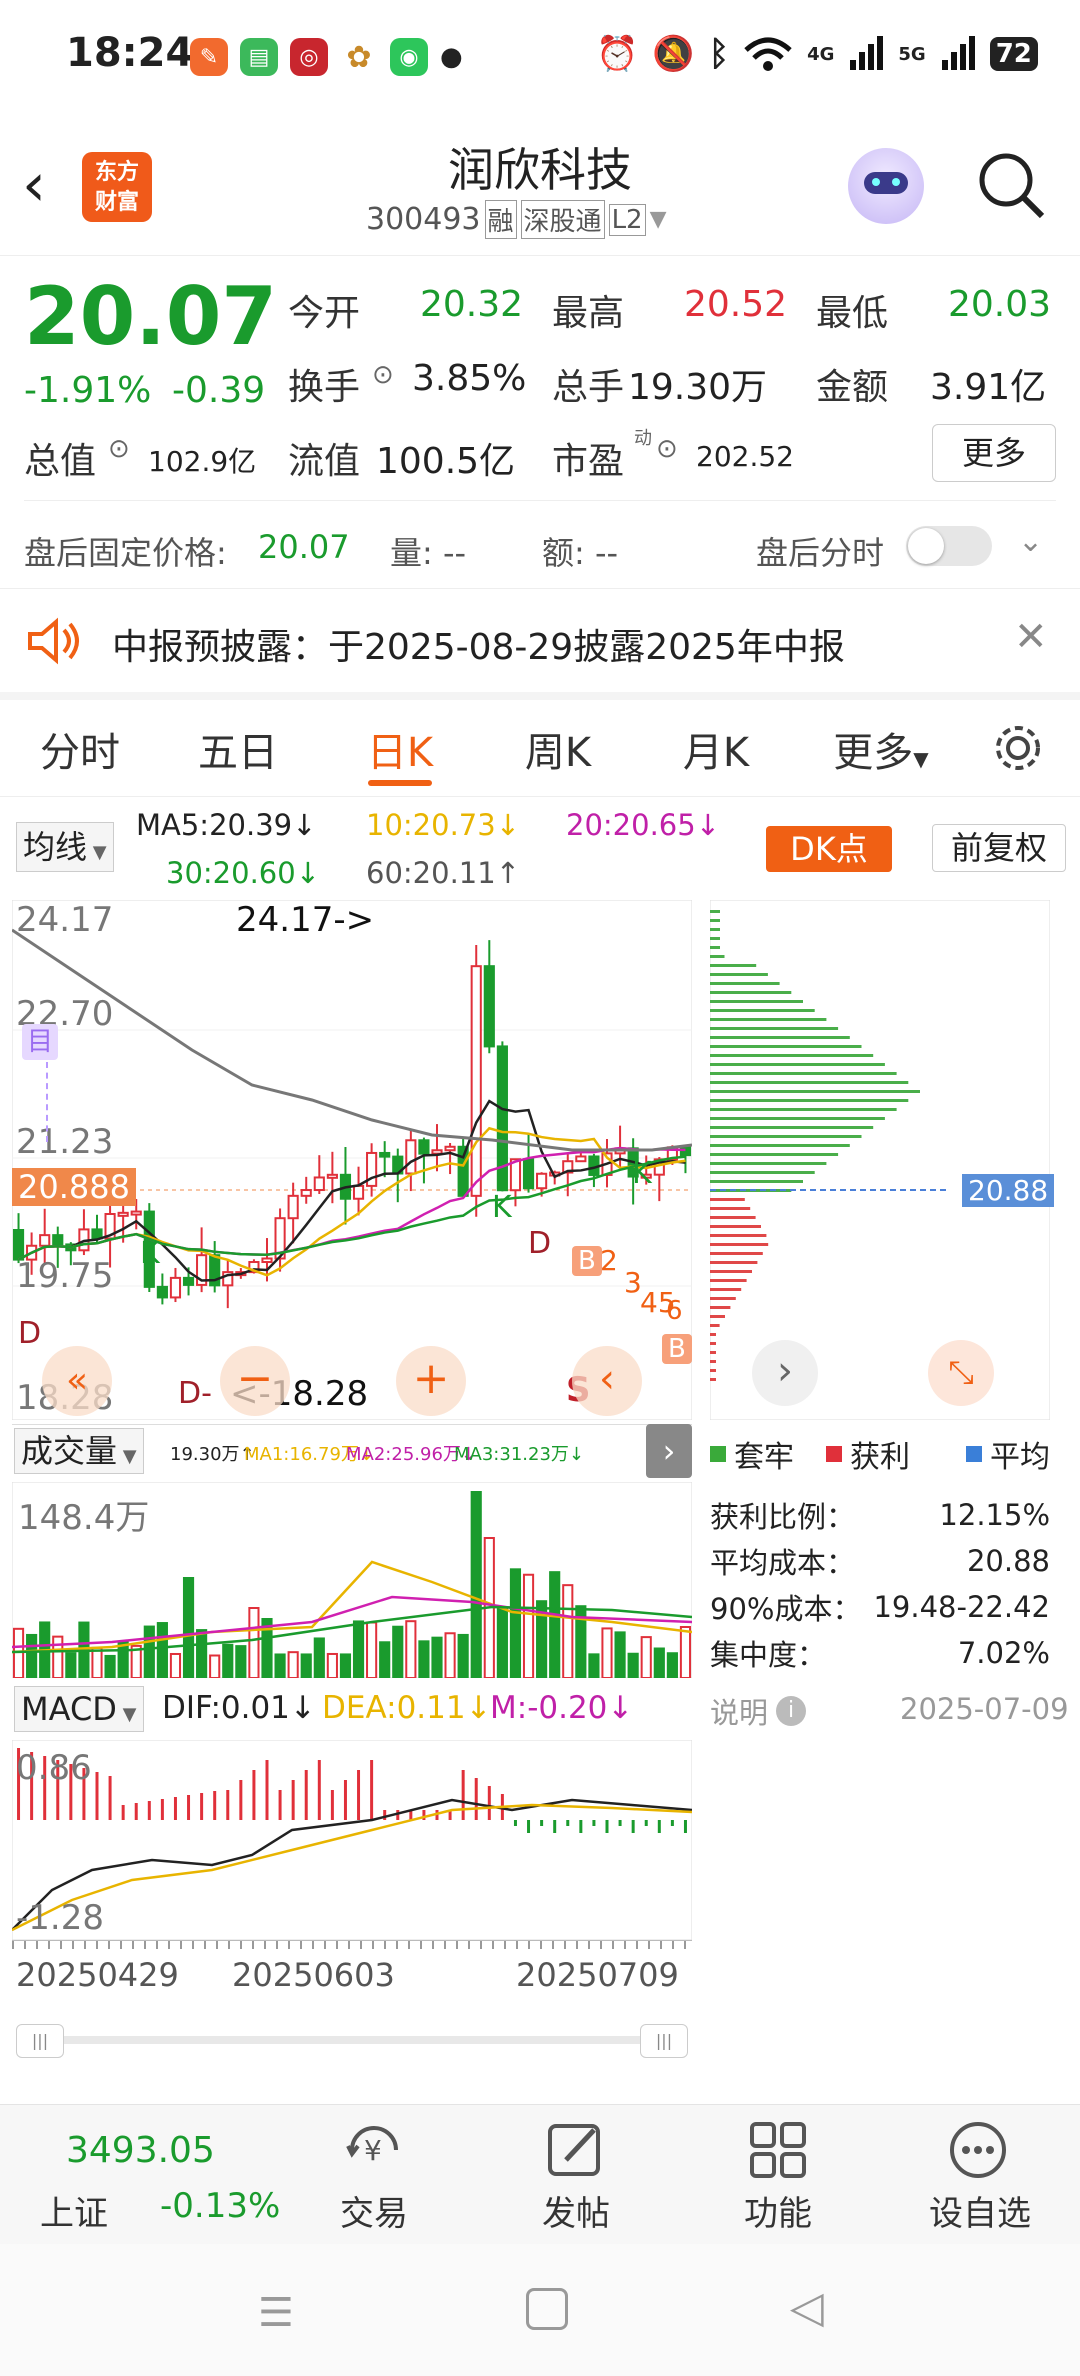  I want to click on macd-bottom-label: -1.28, so click(60, 1918).